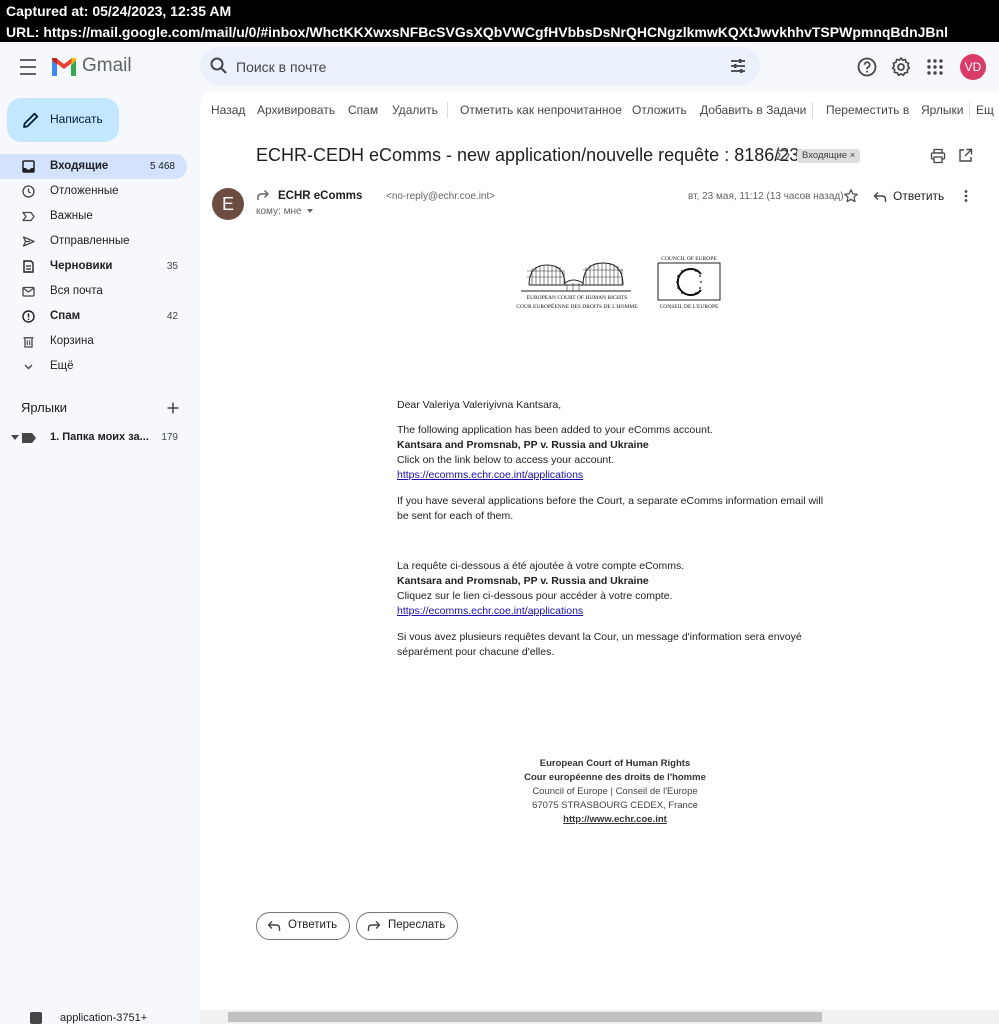  I want to click on recipient-line: кому: мне, so click(284, 211).